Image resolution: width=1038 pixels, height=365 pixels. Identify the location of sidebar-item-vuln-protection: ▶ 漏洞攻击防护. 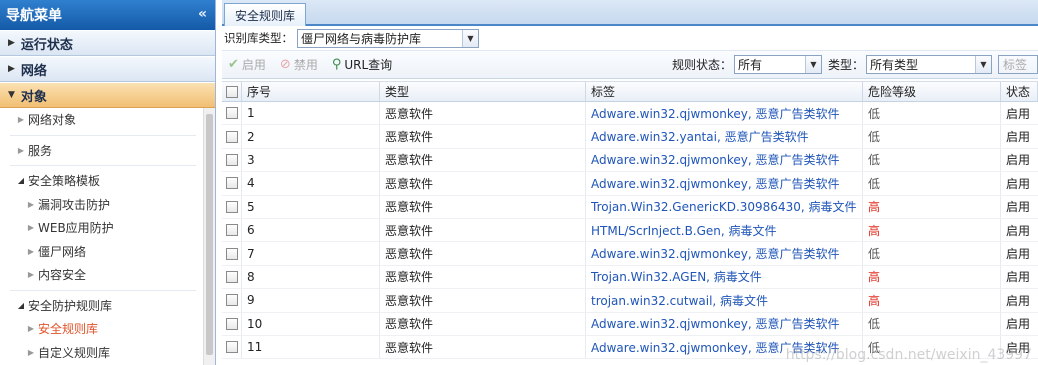
(101, 205).